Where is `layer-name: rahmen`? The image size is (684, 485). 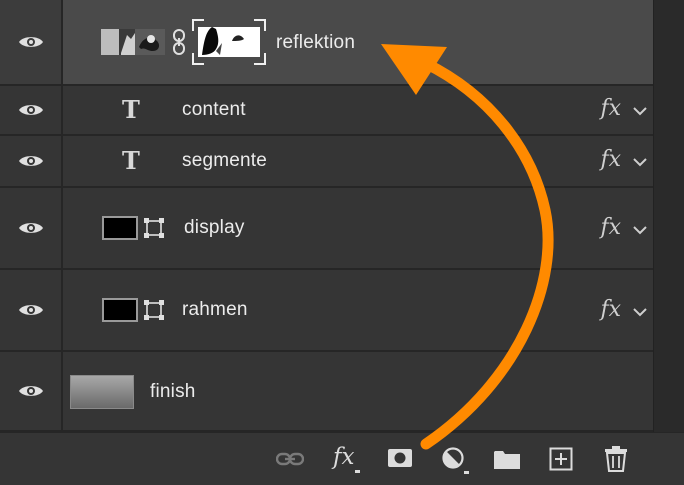
layer-name: rahmen is located at coordinates (215, 310).